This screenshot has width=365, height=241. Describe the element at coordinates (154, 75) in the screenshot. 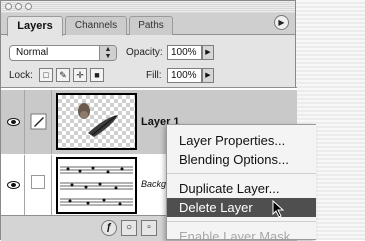

I see `fill-label: Fill:` at that location.